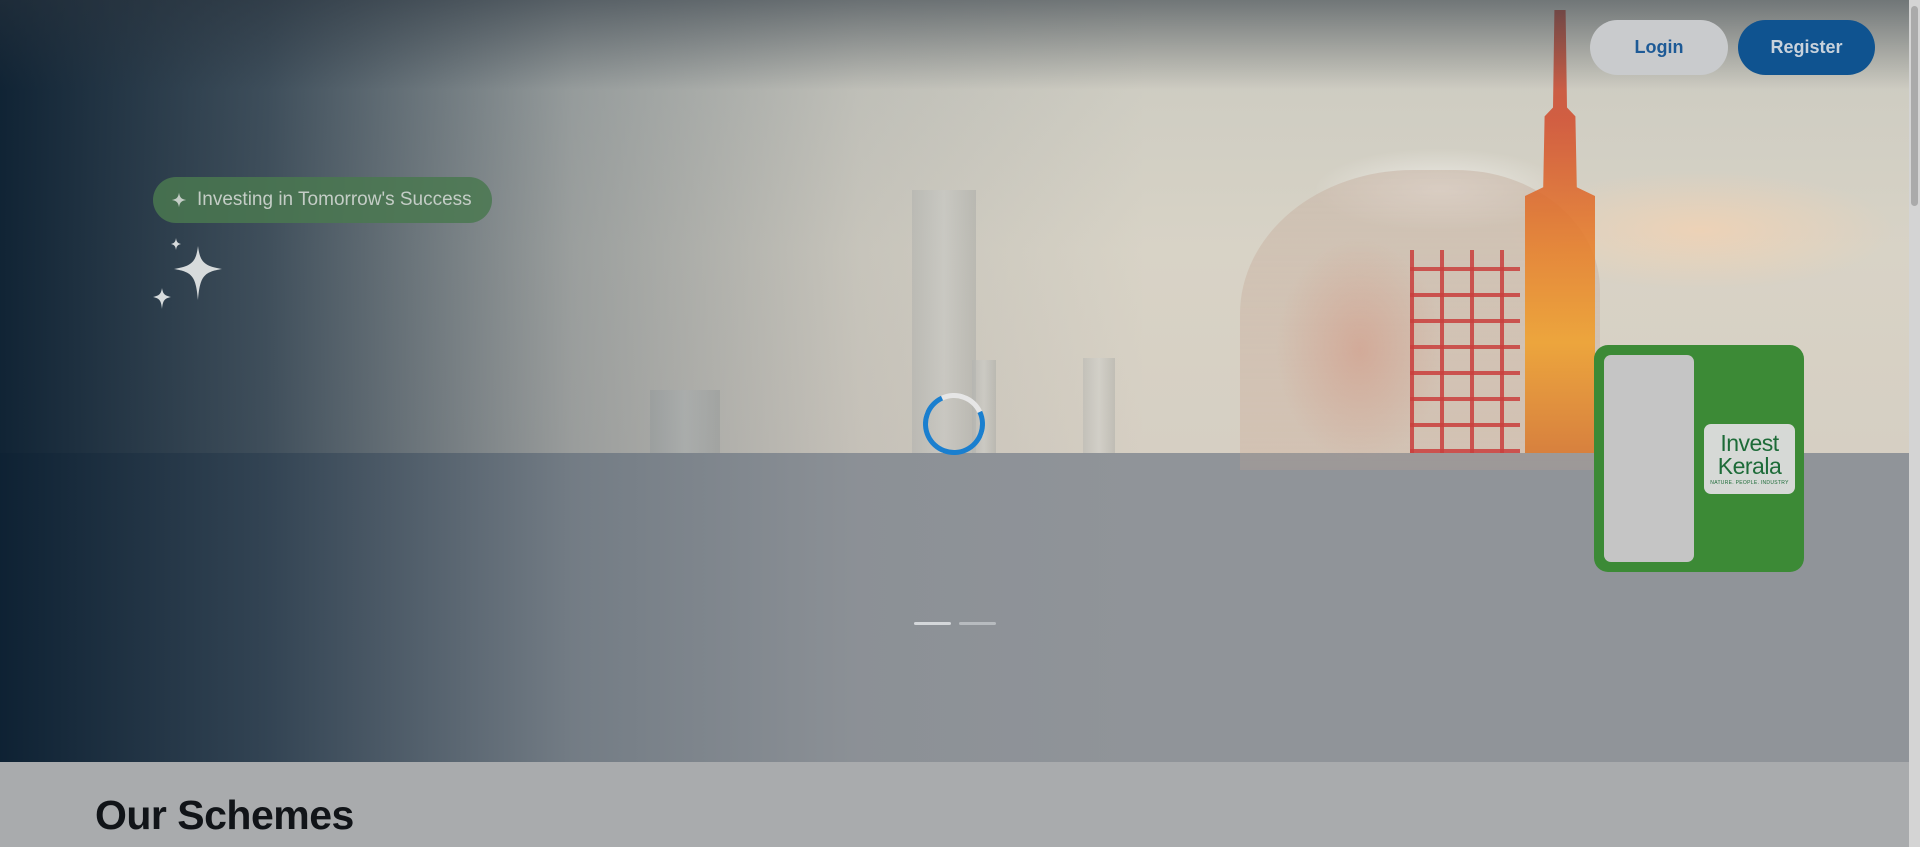  Describe the element at coordinates (1749, 466) in the screenshot. I see `logo-line-2: Kerala` at that location.